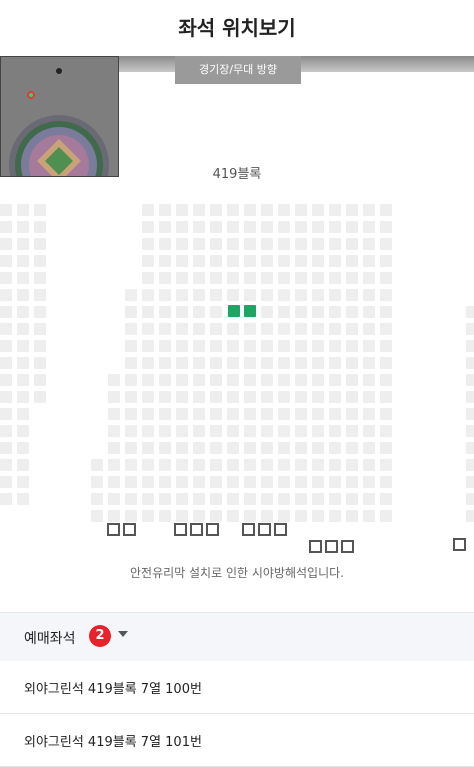  I want to click on chevron-down-icon, so click(123, 634).